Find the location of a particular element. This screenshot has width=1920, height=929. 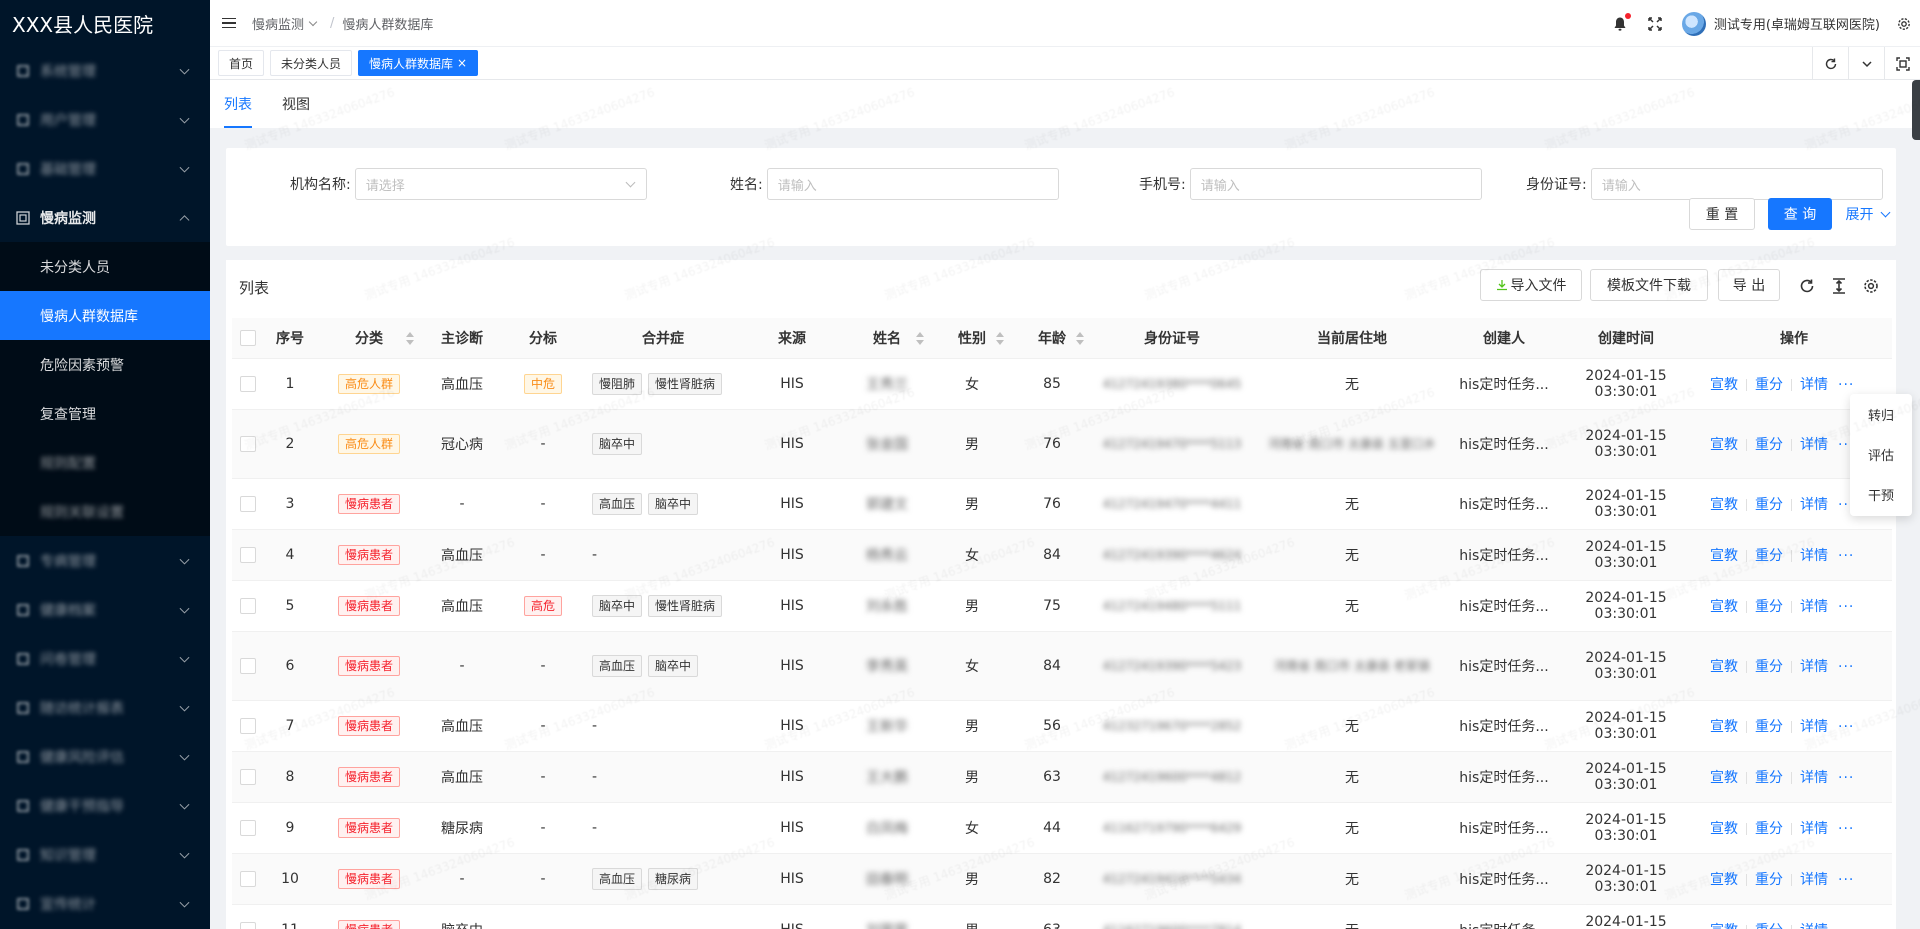

popover-item-transfer: 转归 is located at coordinates (1881, 414).